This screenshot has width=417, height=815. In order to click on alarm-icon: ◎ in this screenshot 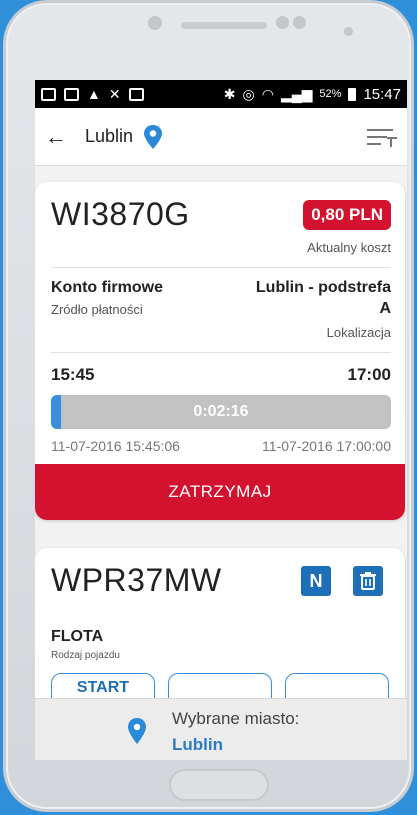, I will do `click(248, 94)`.